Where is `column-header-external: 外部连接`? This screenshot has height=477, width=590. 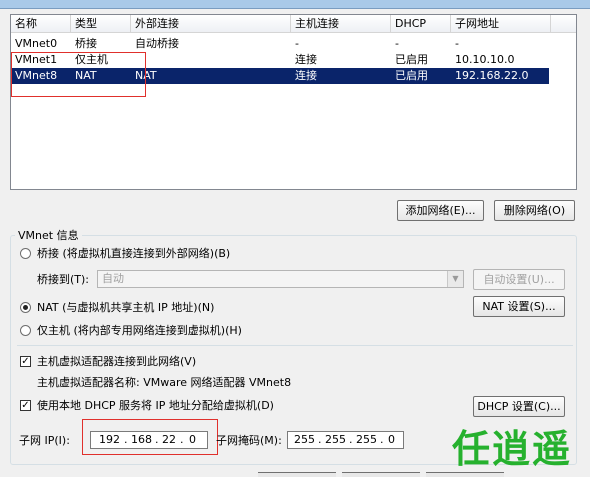 column-header-external: 外部连接 is located at coordinates (211, 24).